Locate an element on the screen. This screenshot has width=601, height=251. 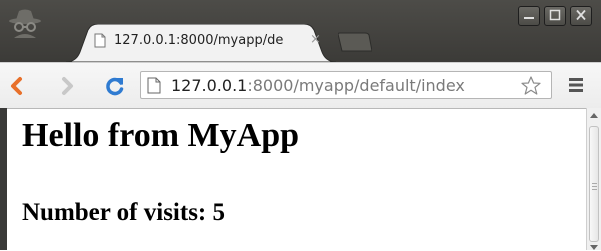
star-icon is located at coordinates (531, 85).